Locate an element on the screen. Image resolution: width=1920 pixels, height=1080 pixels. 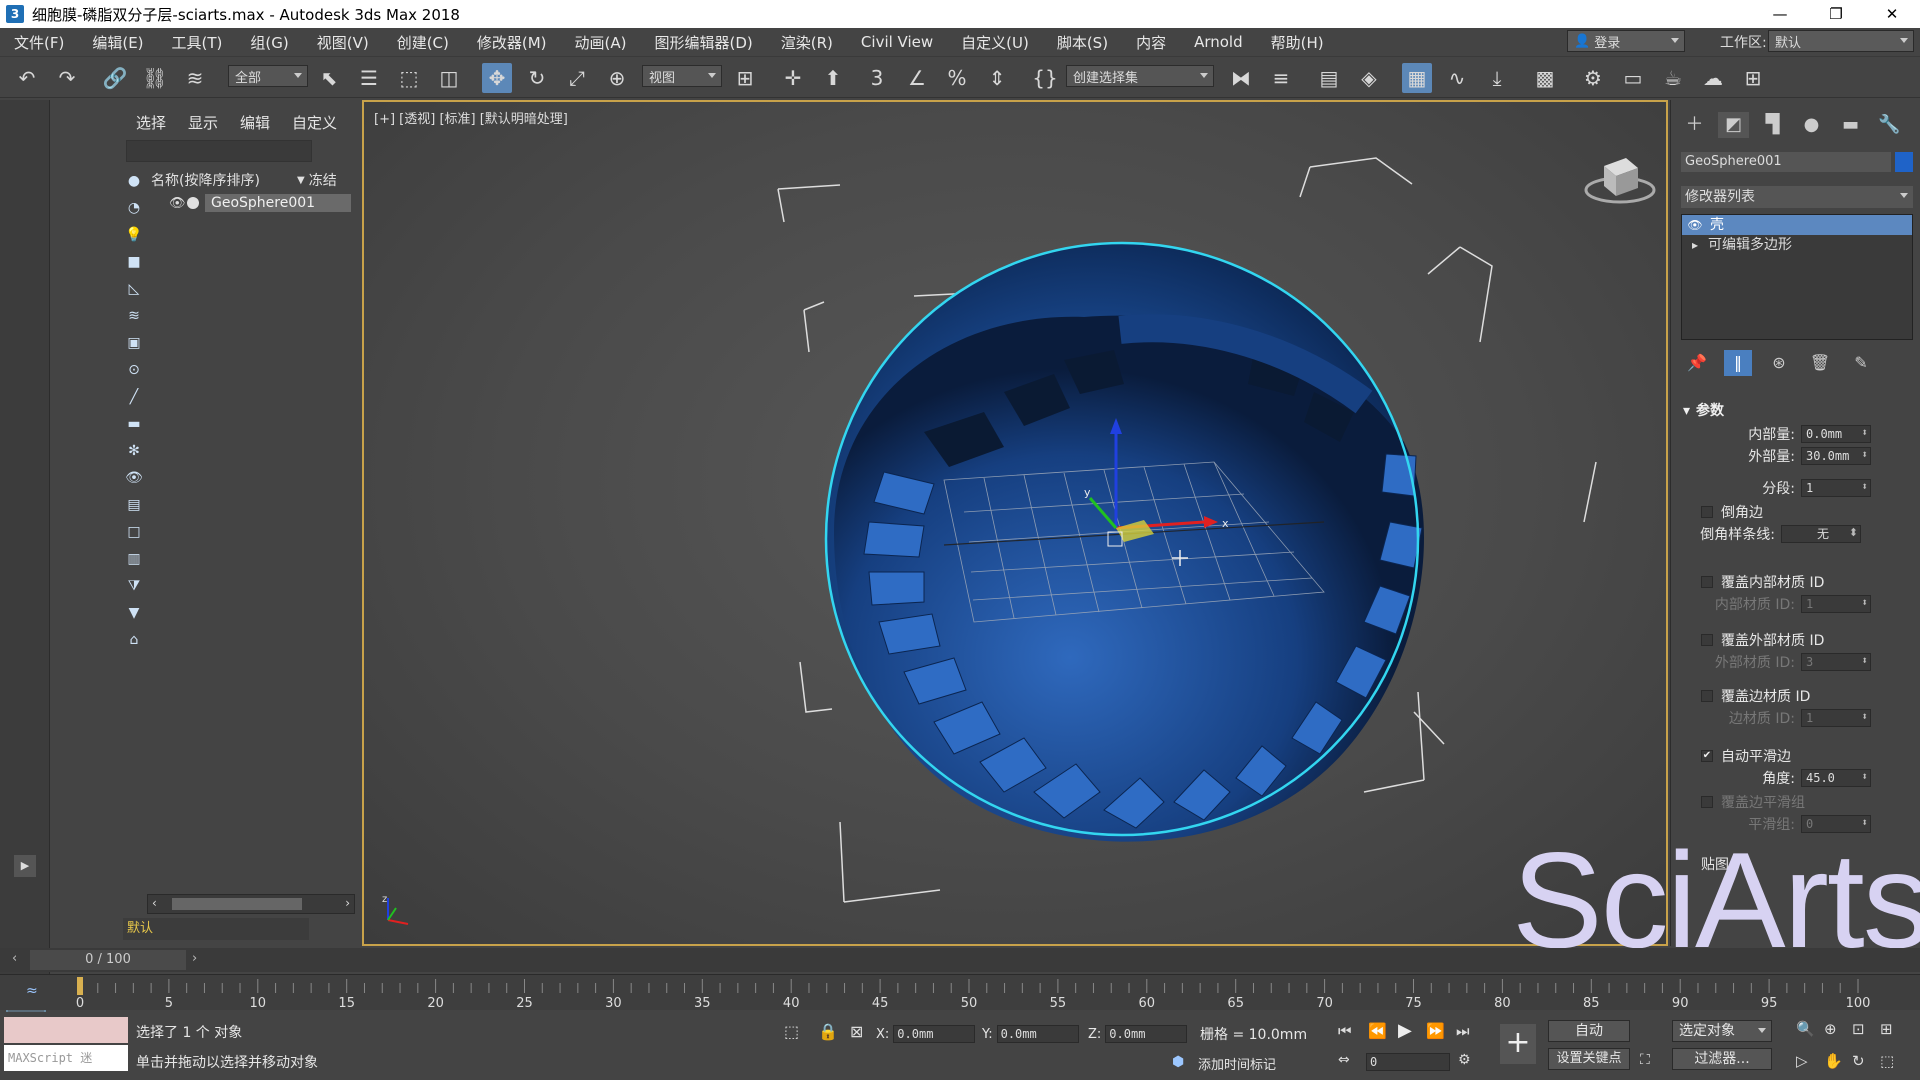
scroll-right-icon: › is located at coordinates (347, 903).